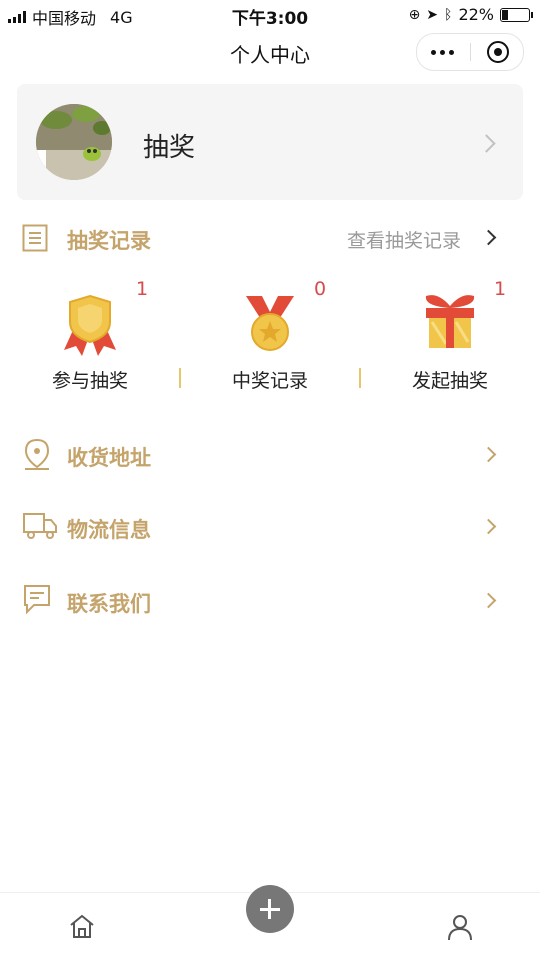  Describe the element at coordinates (269, 381) in the screenshot. I see `stat-label: 中奖记录` at that location.